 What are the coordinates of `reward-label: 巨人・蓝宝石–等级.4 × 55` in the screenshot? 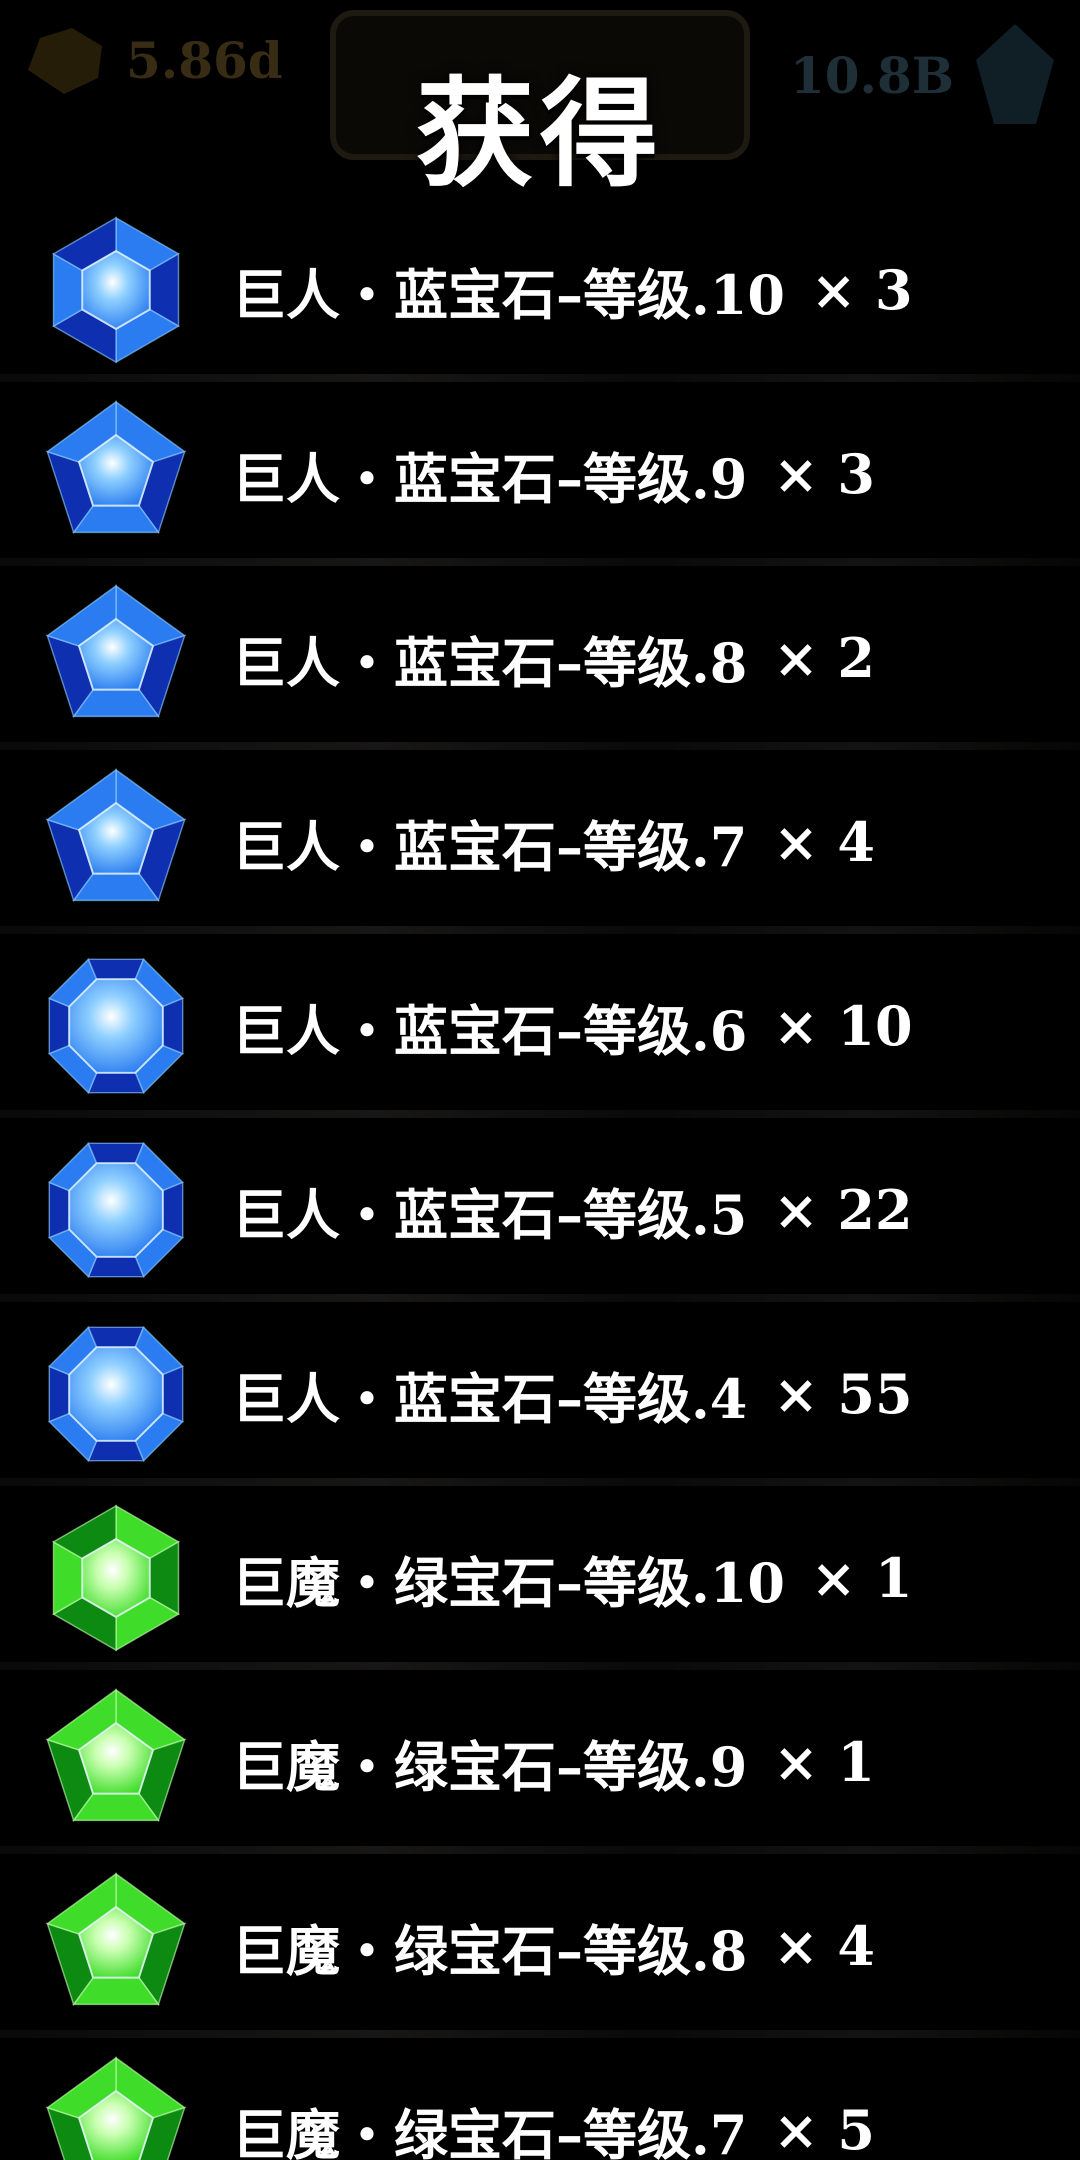 It's located at (572, 1394).